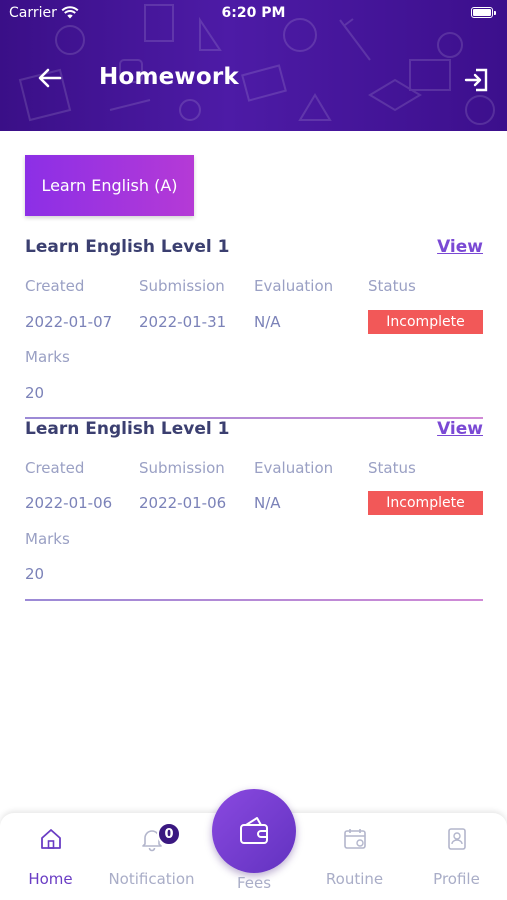 This screenshot has width=507, height=900. I want to click on nav-notification: 0 Notification, so click(151, 856).